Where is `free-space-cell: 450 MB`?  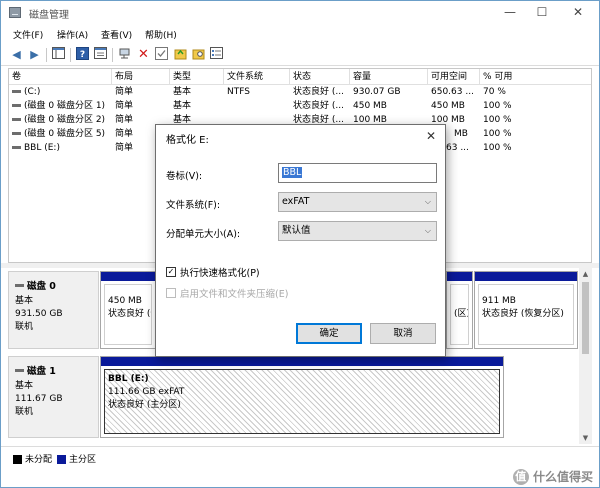 free-space-cell: 450 MB is located at coordinates (448, 106).